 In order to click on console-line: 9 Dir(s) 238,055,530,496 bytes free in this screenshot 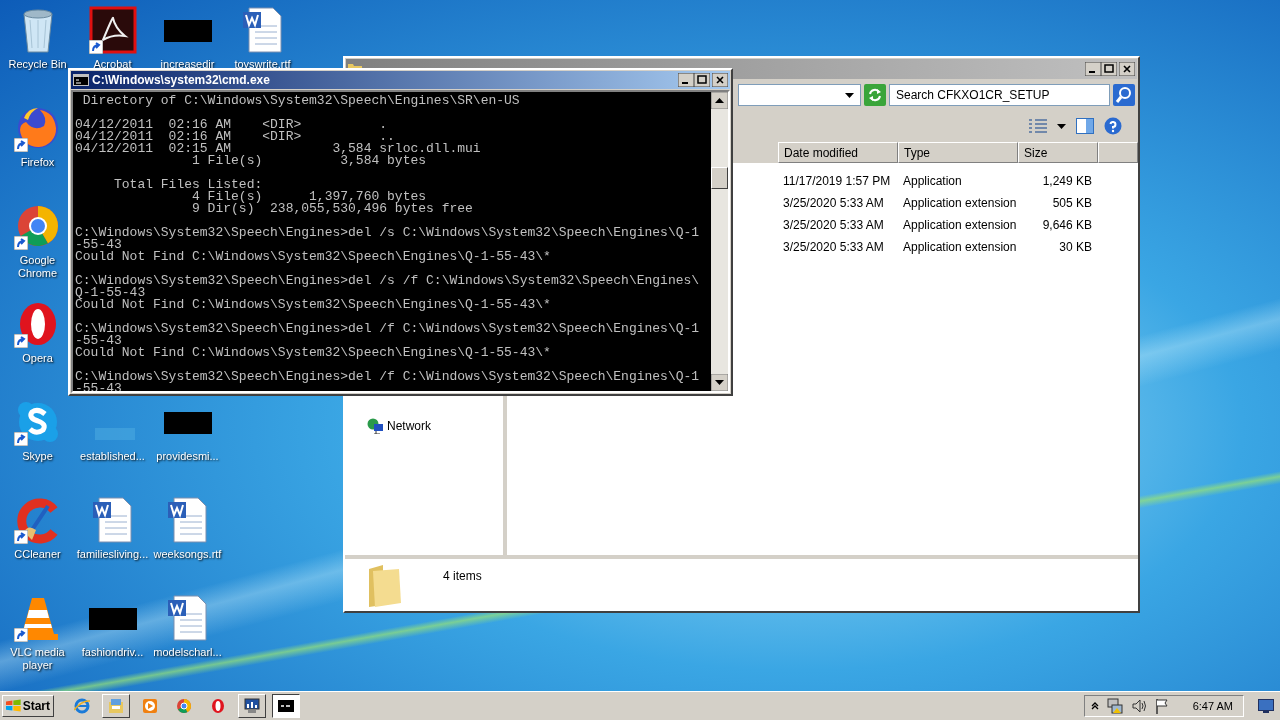, I will do `click(332, 209)`.